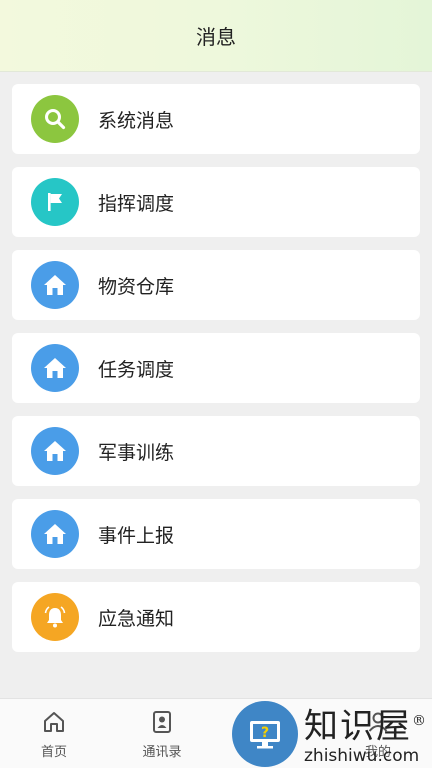  I want to click on tab-label: 通讯录, so click(162, 752).